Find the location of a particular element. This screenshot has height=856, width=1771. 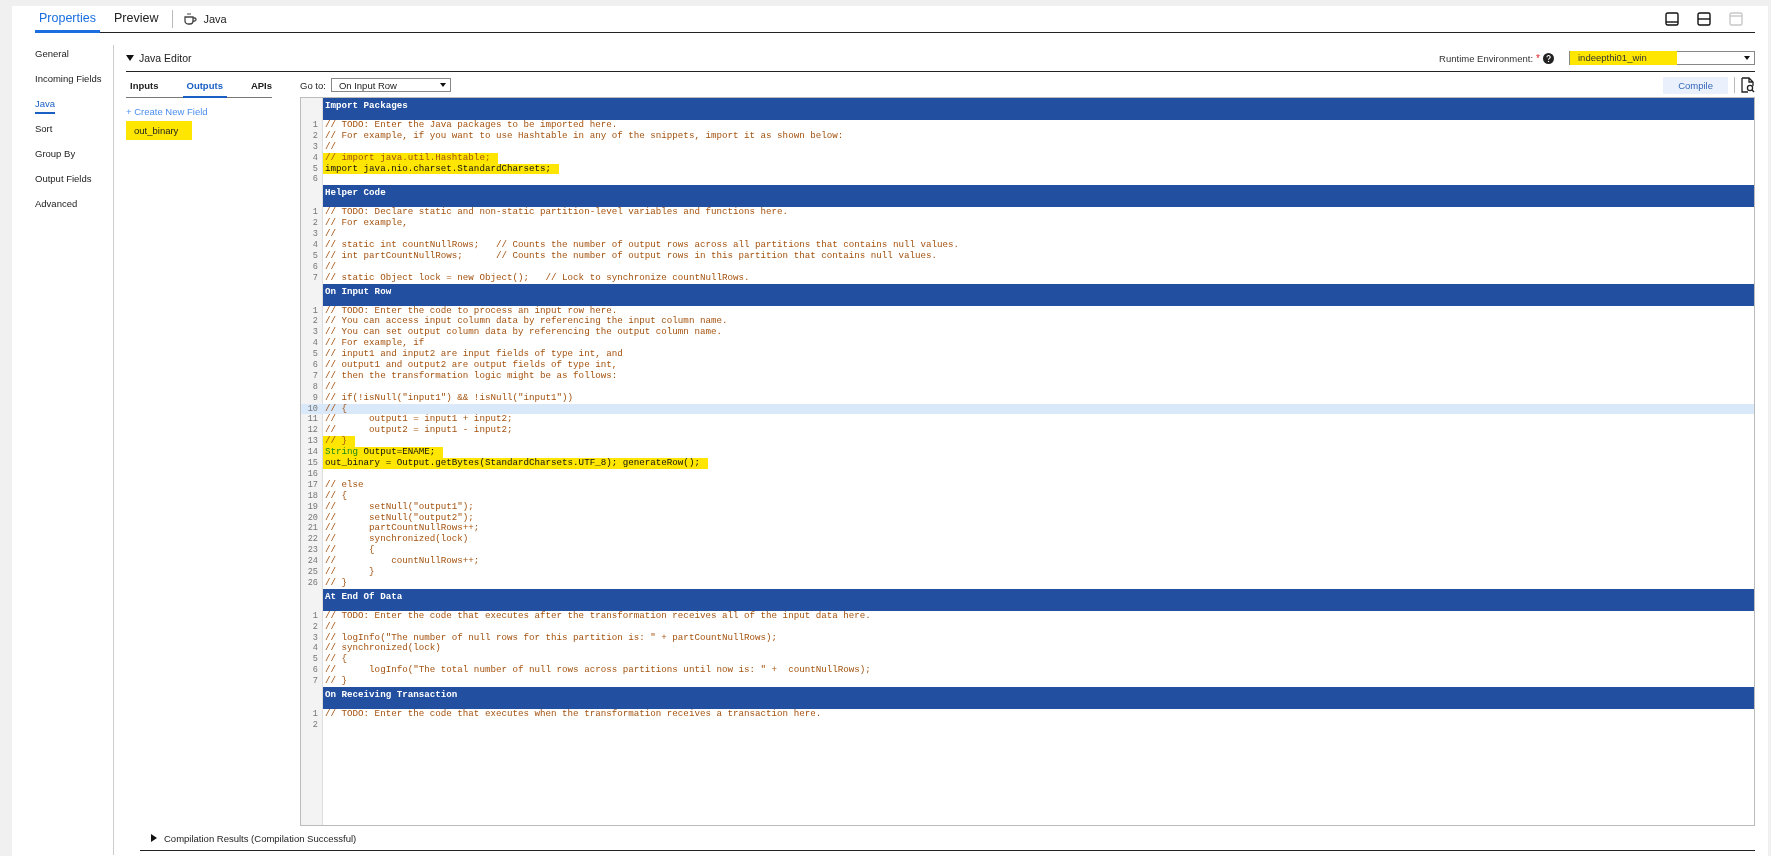

properties-tab: Preview is located at coordinates (136, 19).